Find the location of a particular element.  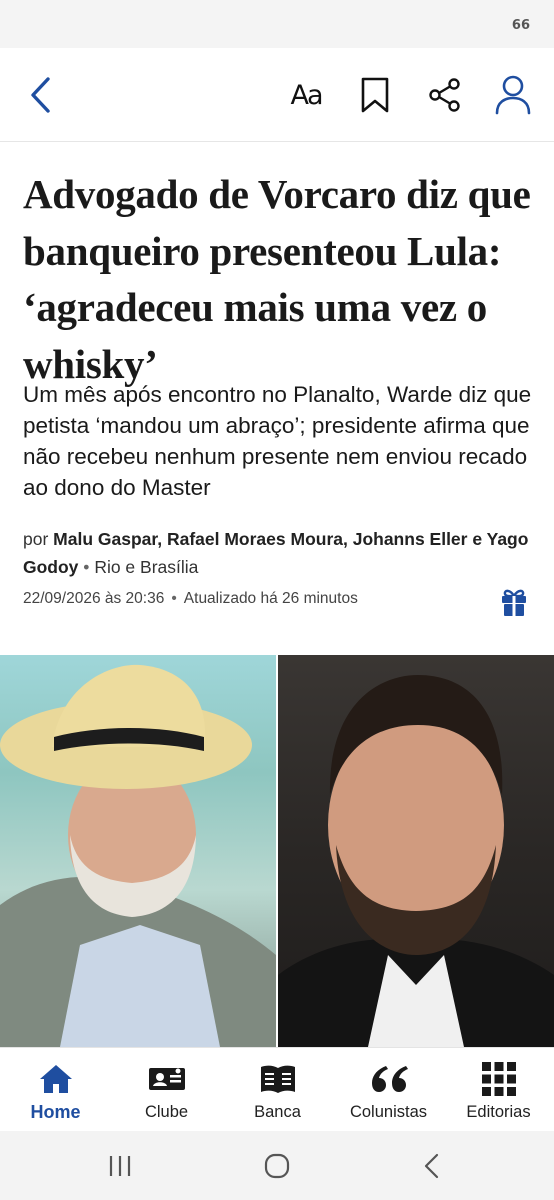

nav-item-editorias: Editorias is located at coordinates (498, 1090).